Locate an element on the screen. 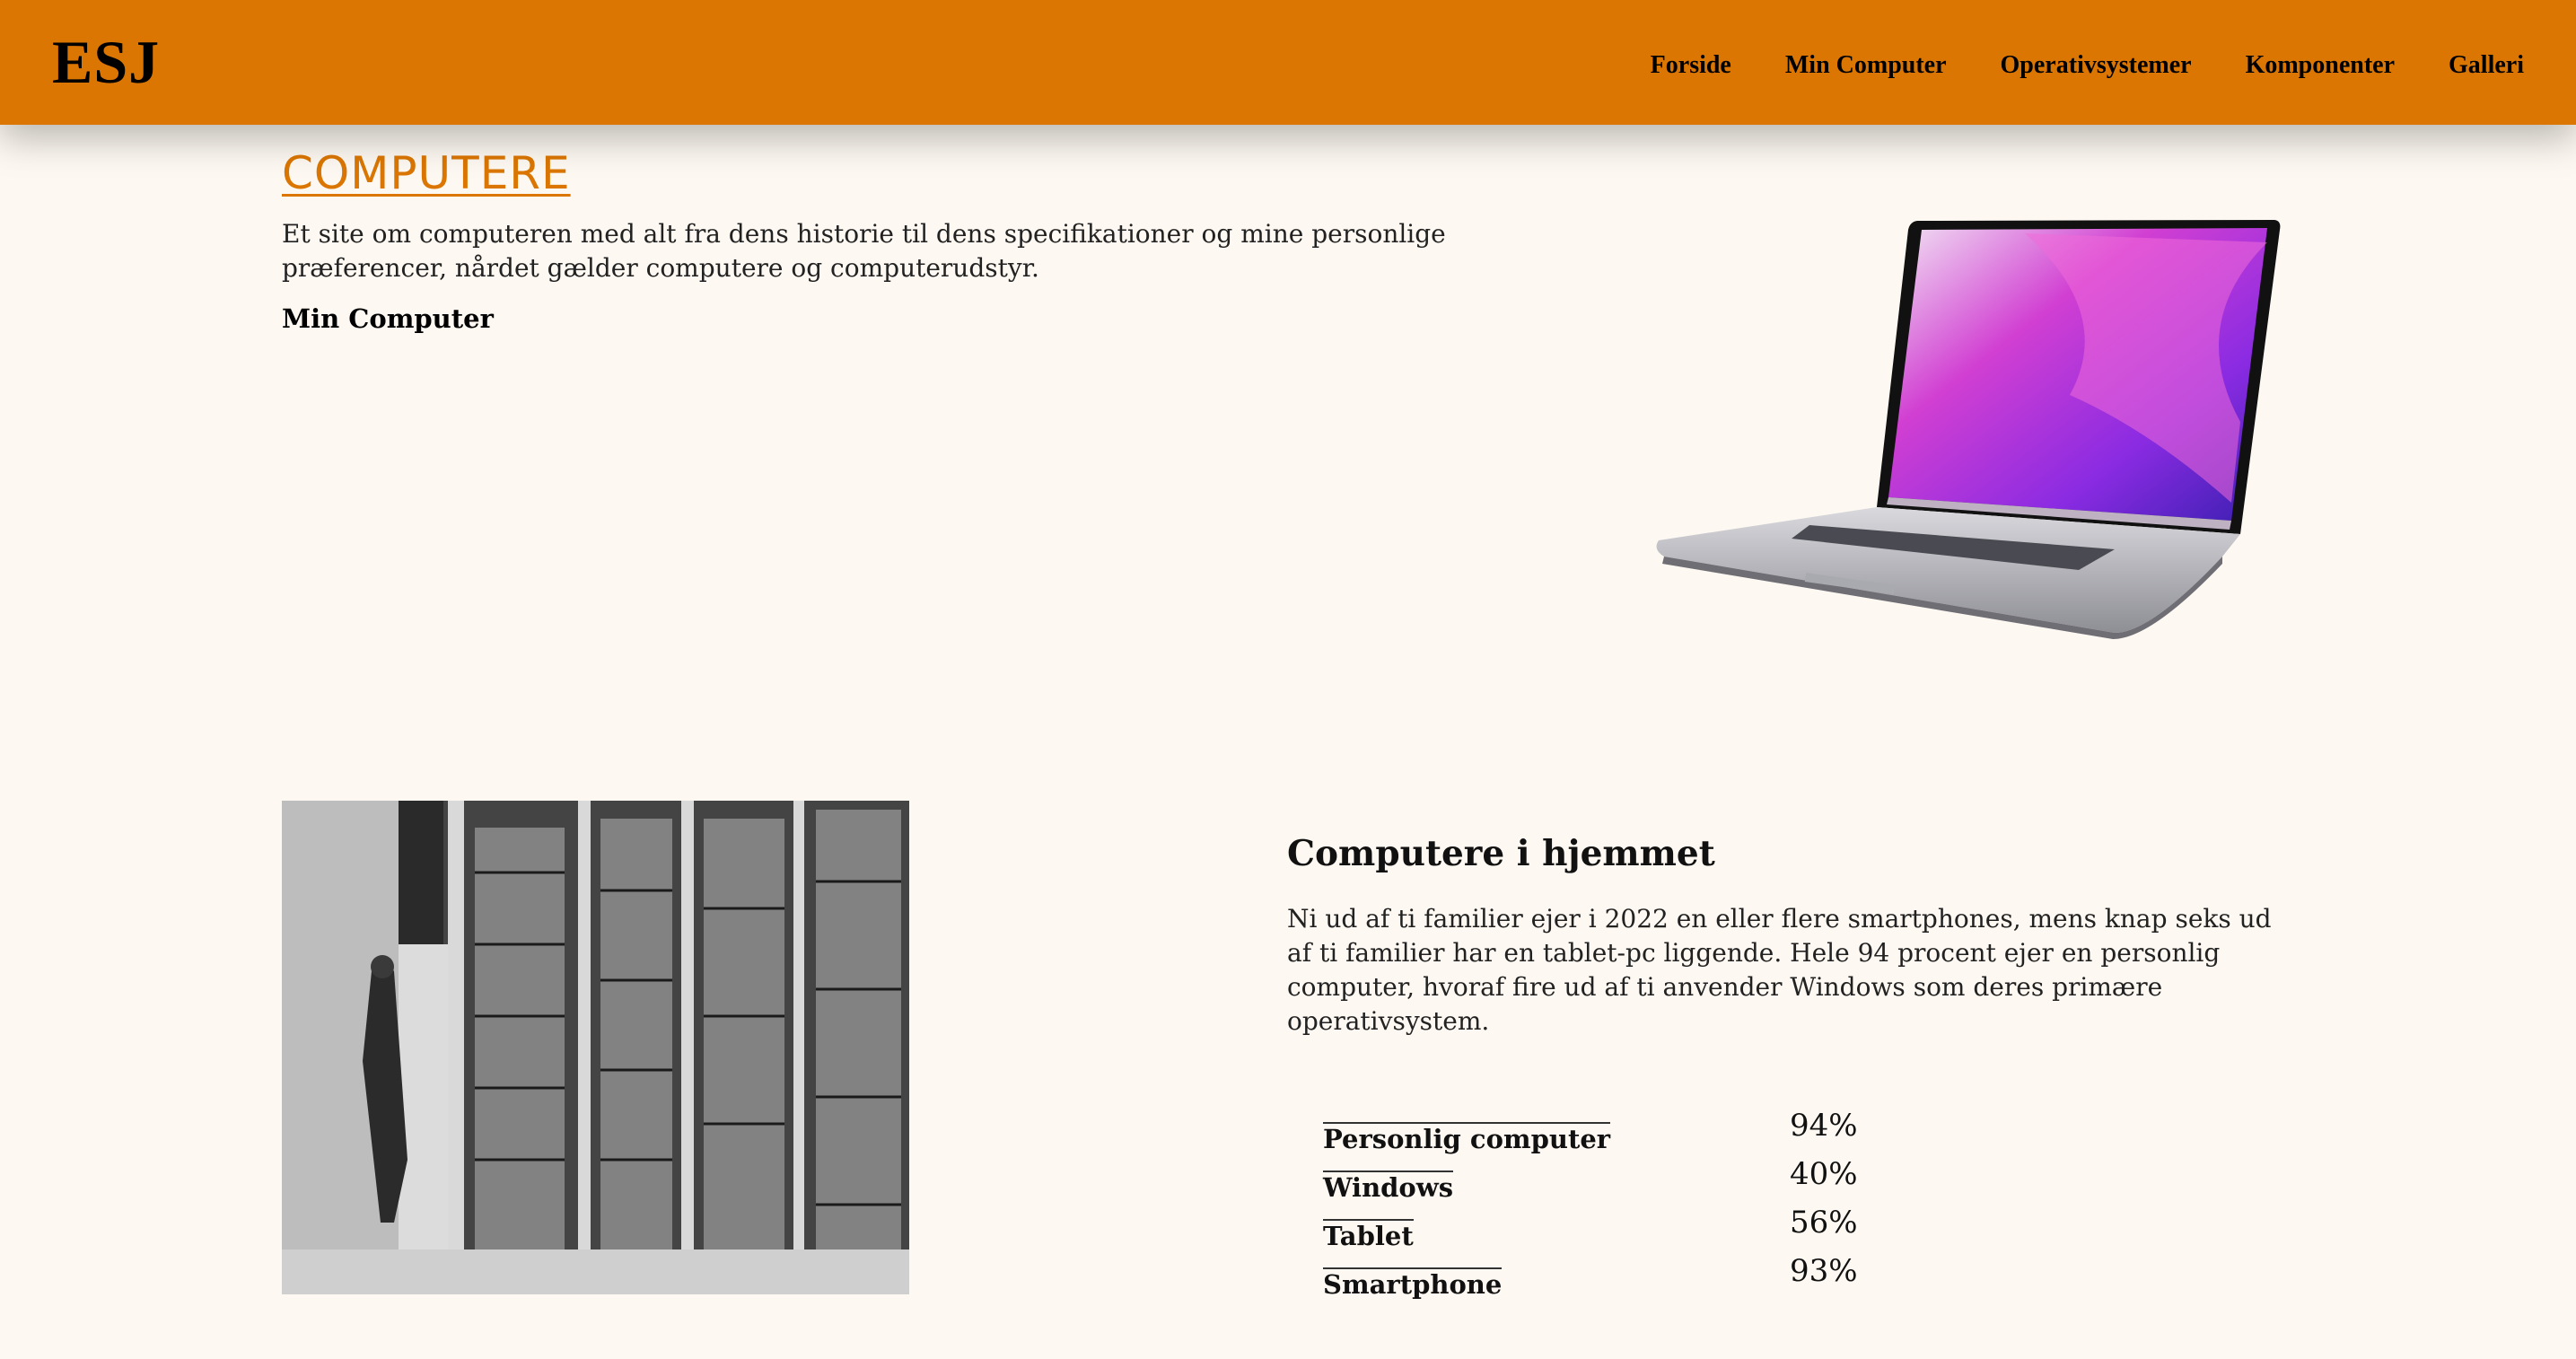  nav-min-computer: Min Computer is located at coordinates (1866, 65).